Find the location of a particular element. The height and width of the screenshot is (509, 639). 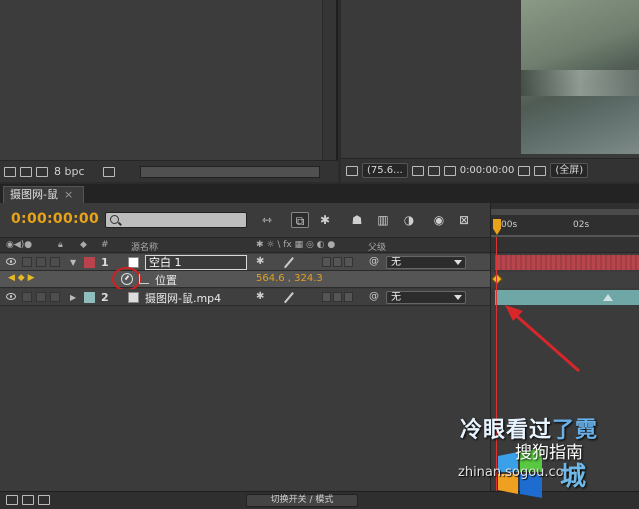

motion-blur-icon: ◑ is located at coordinates (409, 220).